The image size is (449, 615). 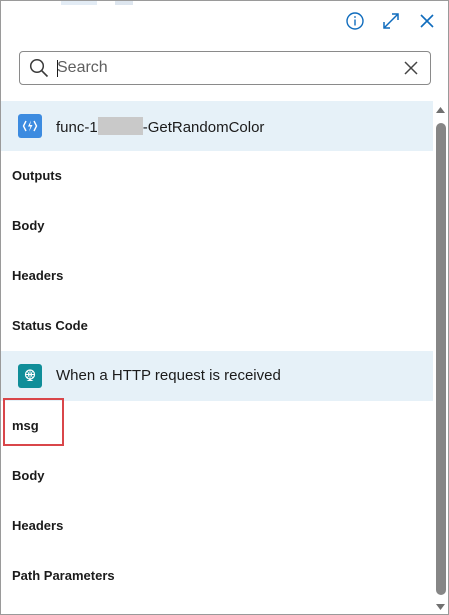 What do you see at coordinates (355, 21) in the screenshot?
I see `info-icon` at bounding box center [355, 21].